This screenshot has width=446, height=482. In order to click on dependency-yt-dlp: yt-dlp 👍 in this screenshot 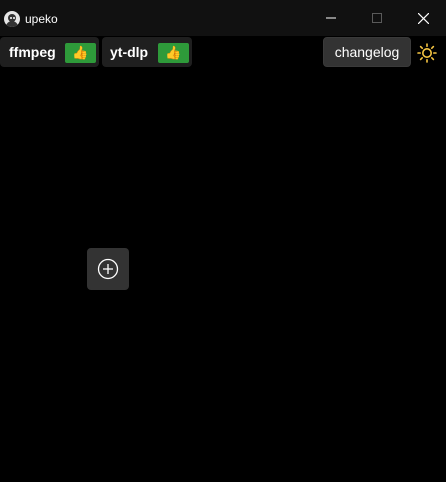, I will do `click(147, 52)`.